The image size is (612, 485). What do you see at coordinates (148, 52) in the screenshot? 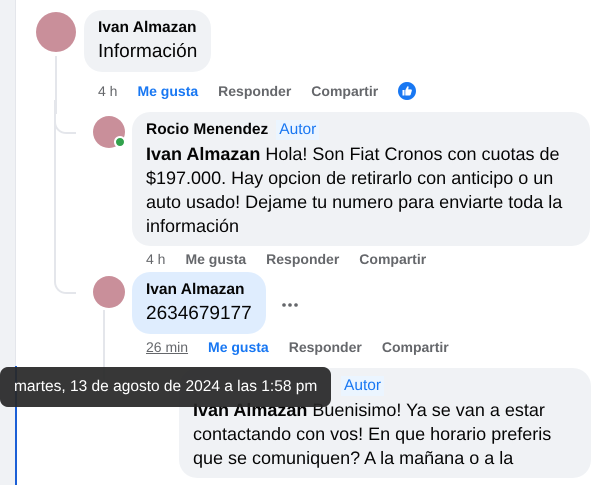
I see `comment-text: Información` at bounding box center [148, 52].